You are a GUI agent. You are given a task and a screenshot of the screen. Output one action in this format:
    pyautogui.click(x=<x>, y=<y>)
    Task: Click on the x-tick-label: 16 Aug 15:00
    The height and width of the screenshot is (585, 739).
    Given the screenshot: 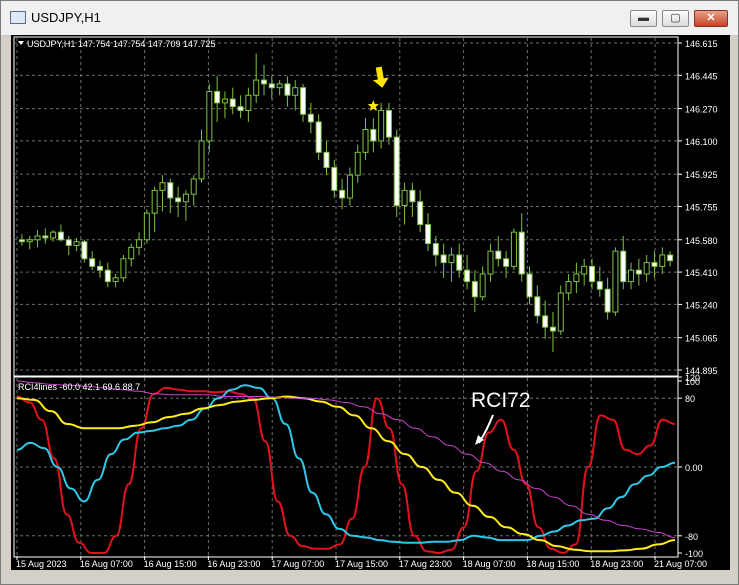 What is the action you would take?
    pyautogui.click(x=170, y=564)
    